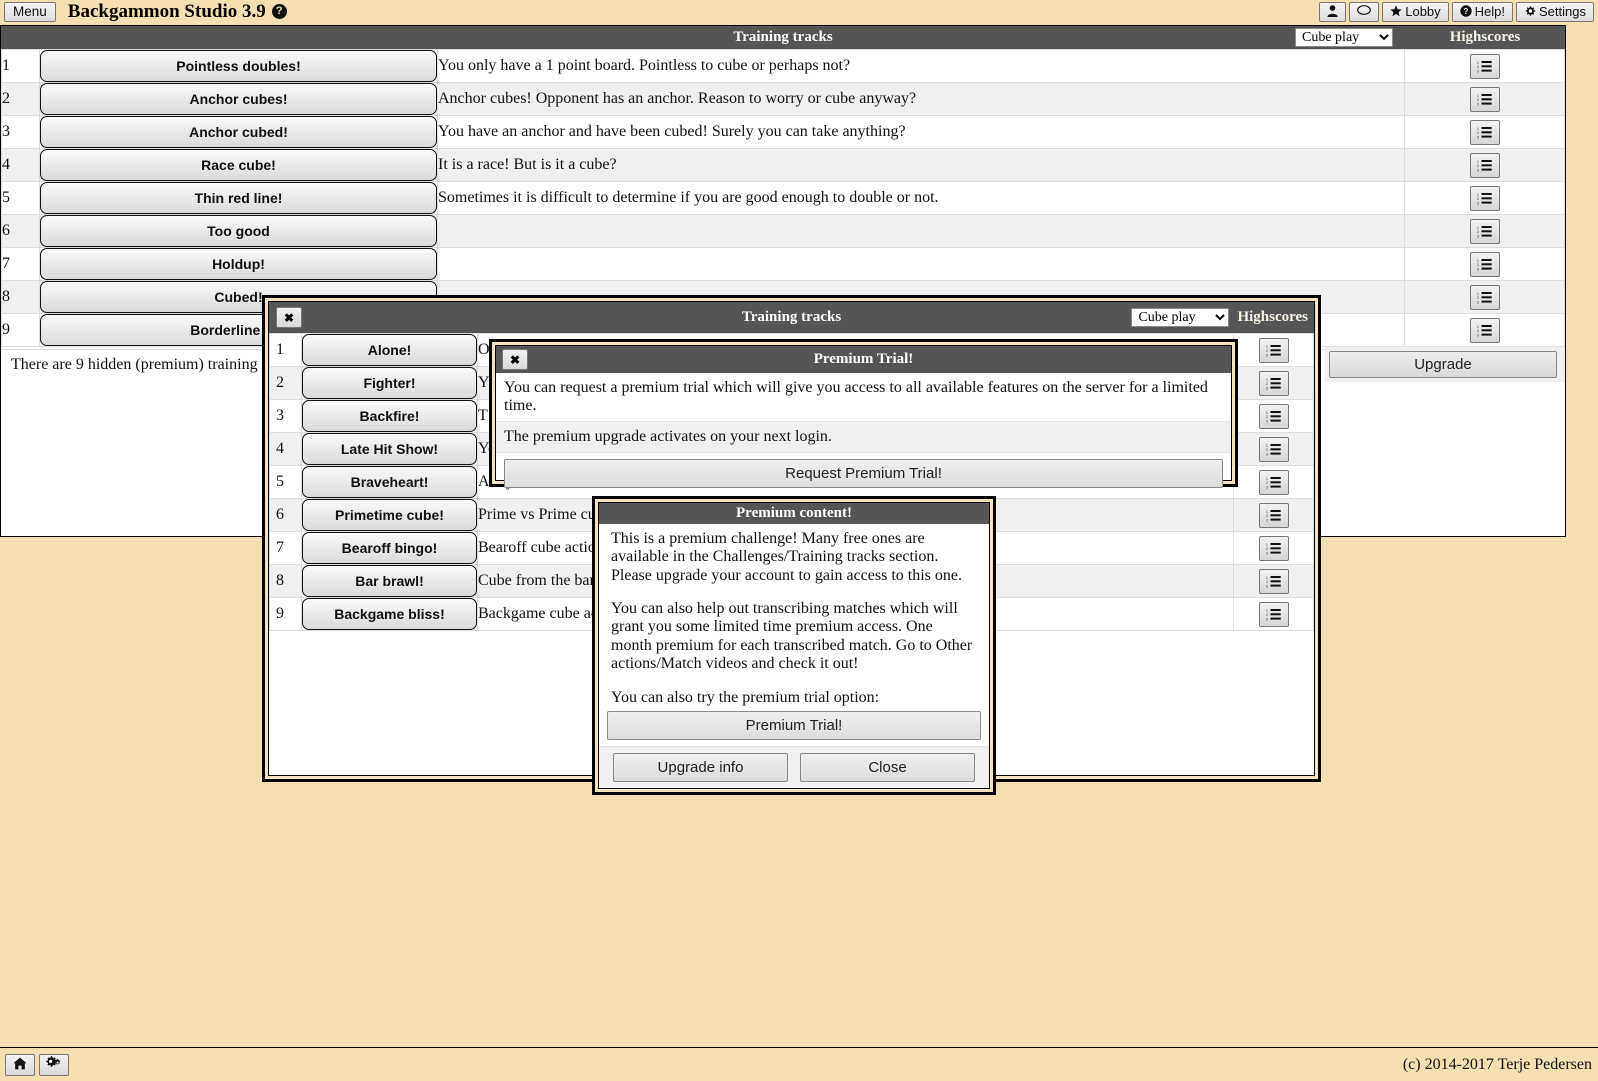 Image resolution: width=1598 pixels, height=1081 pixels. I want to click on close-button: Close, so click(887, 767).